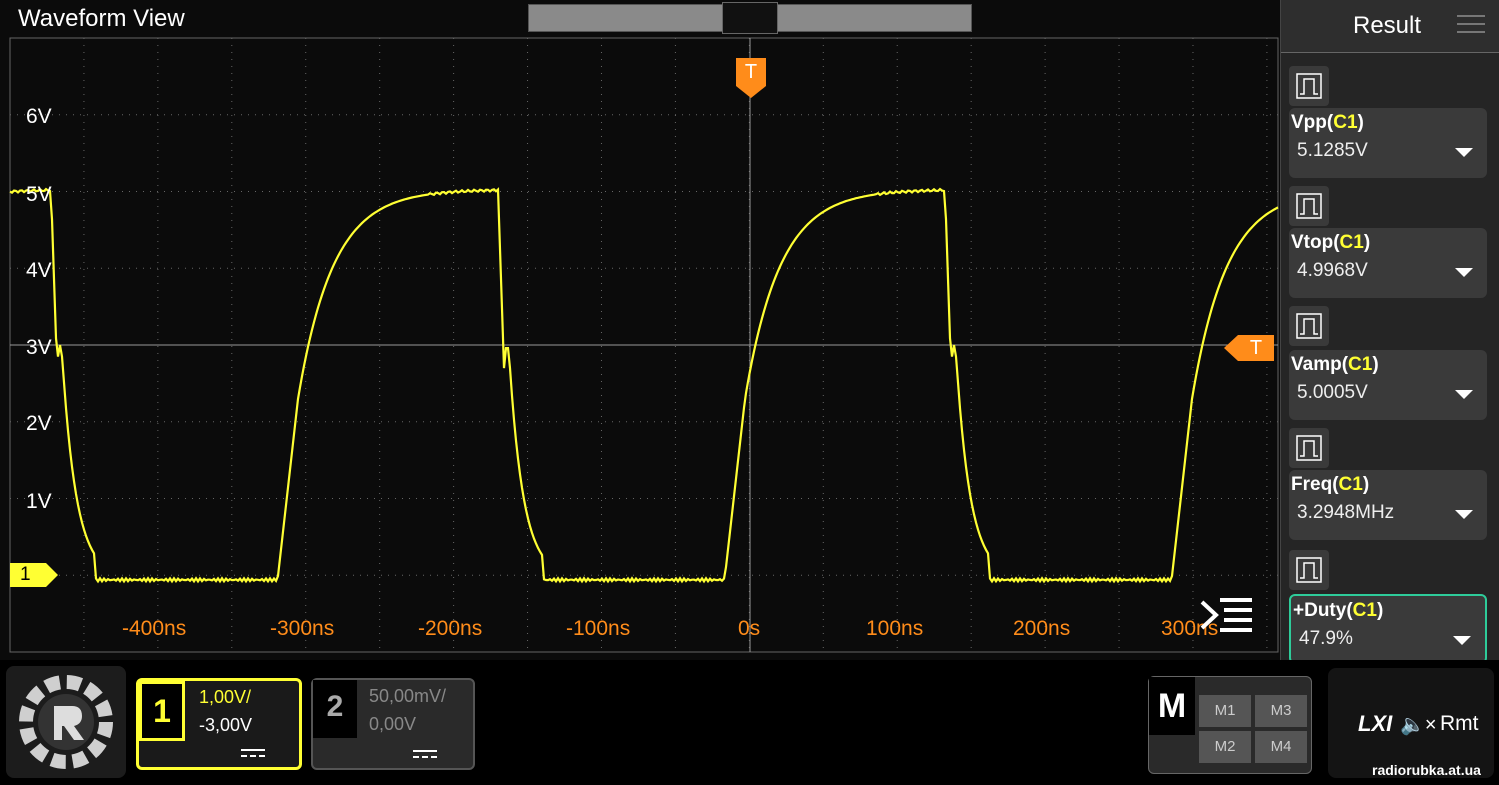 This screenshot has height=785, width=1499. What do you see at coordinates (39, 116) in the screenshot?
I see `volt-label: 6V` at bounding box center [39, 116].